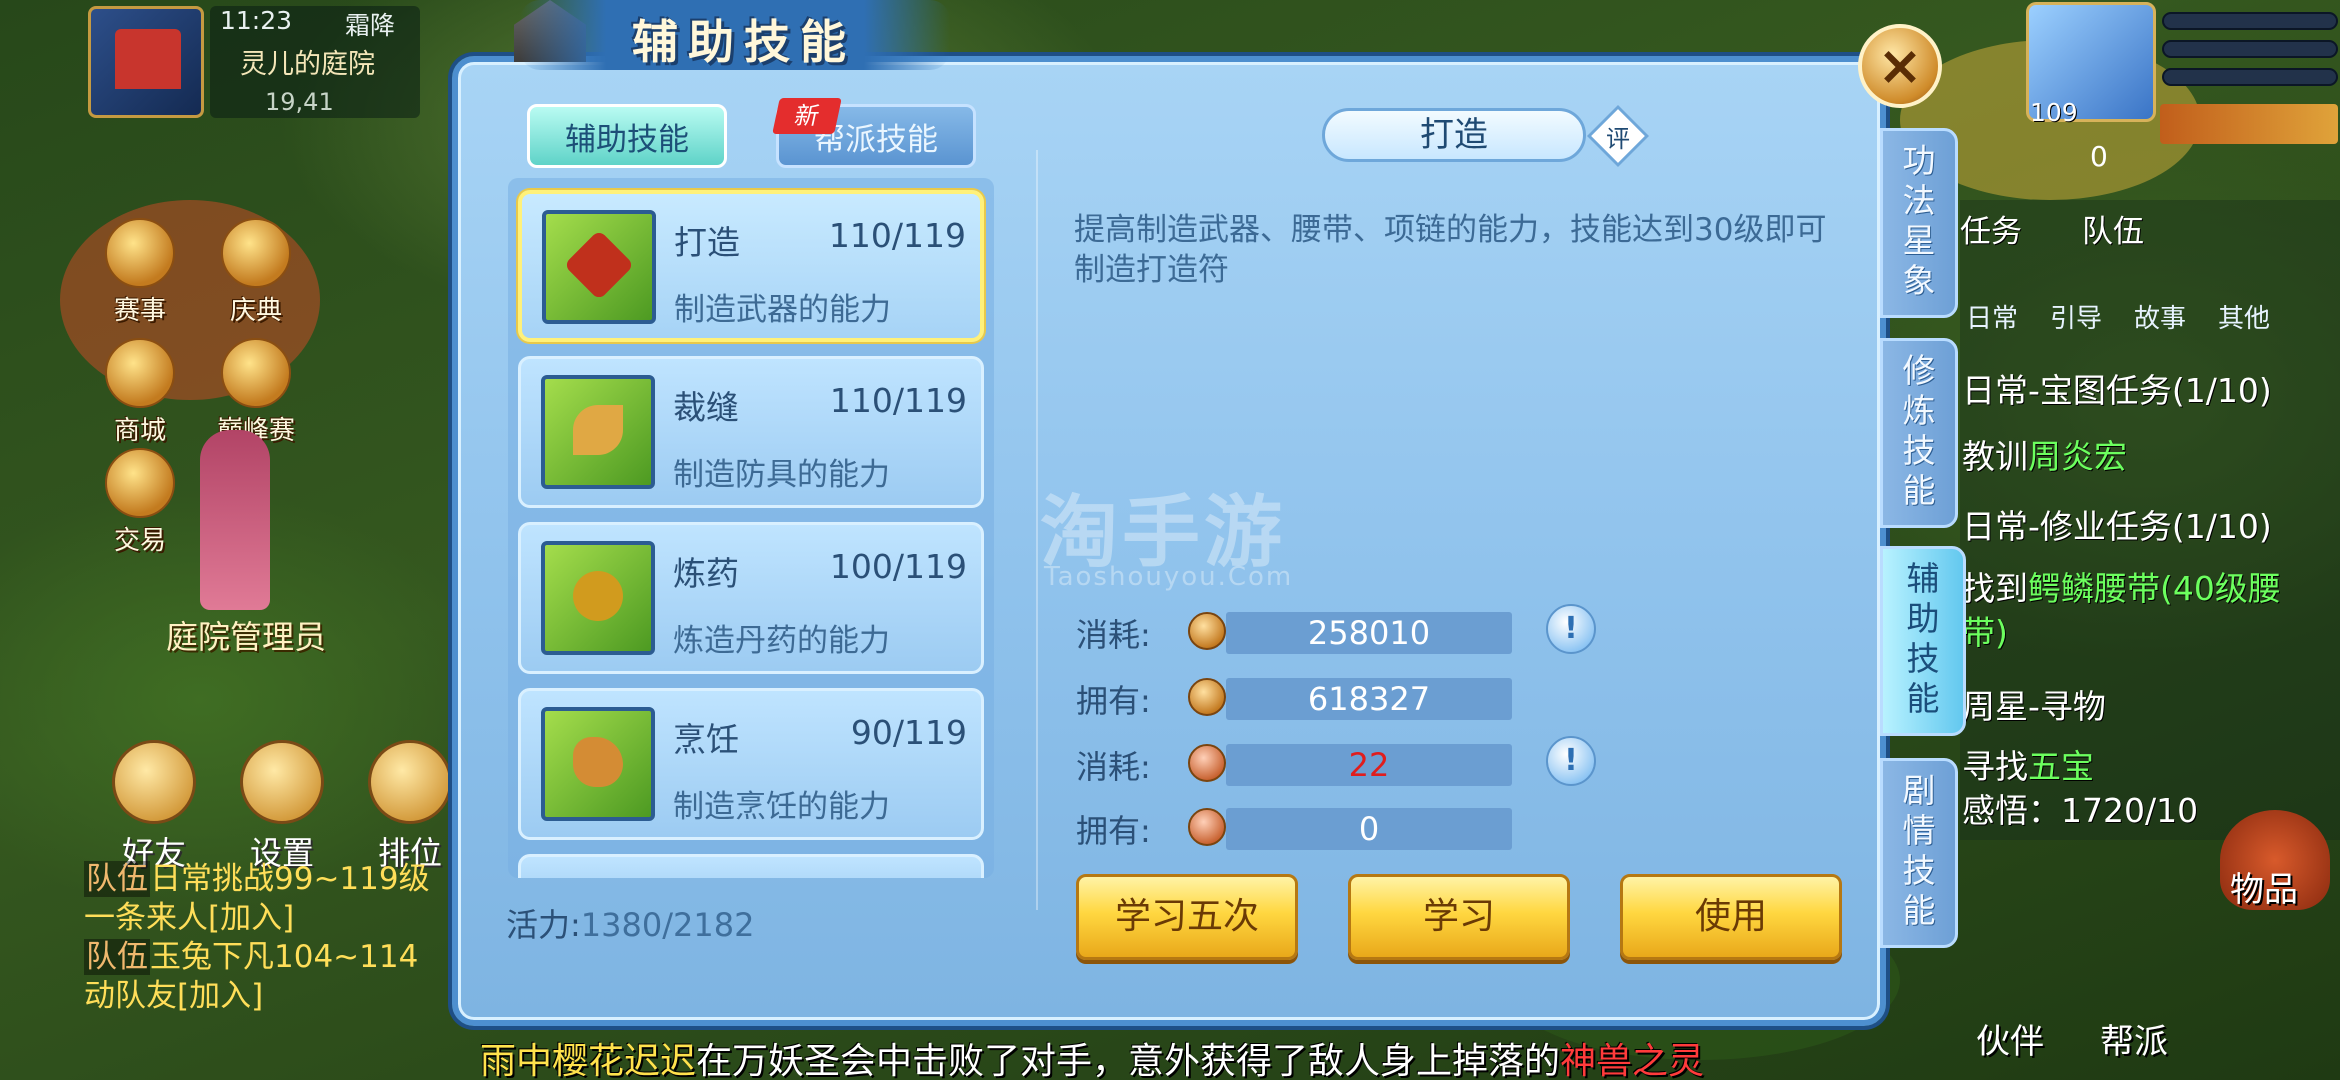  I want to click on dialog-title: 辅助技能, so click(744, 42).